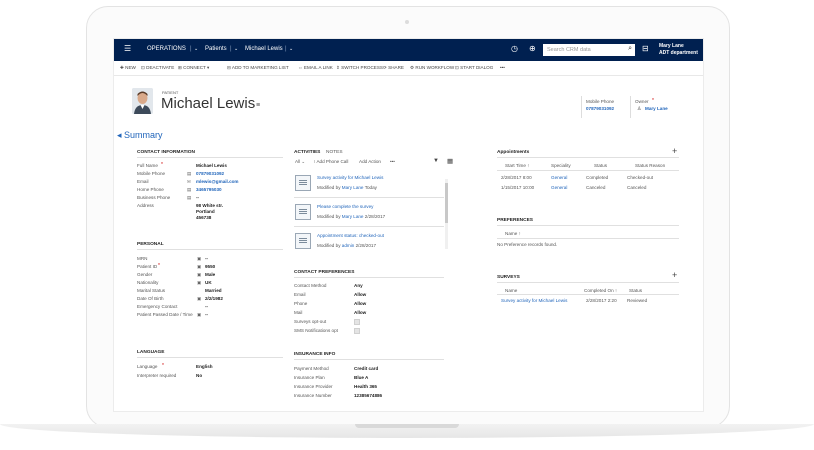 This screenshot has height=450, width=814. I want to click on search-box: Search CRM data ⌕, so click(589, 50).